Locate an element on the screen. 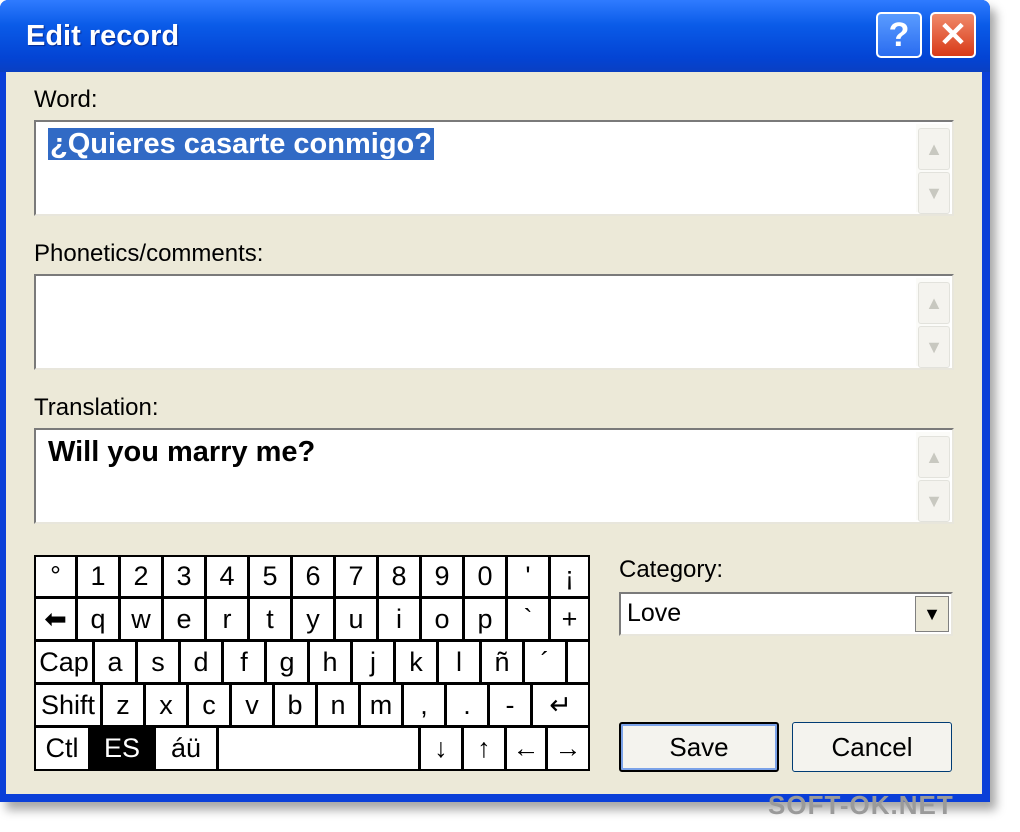  key-q: q is located at coordinates (98, 619).